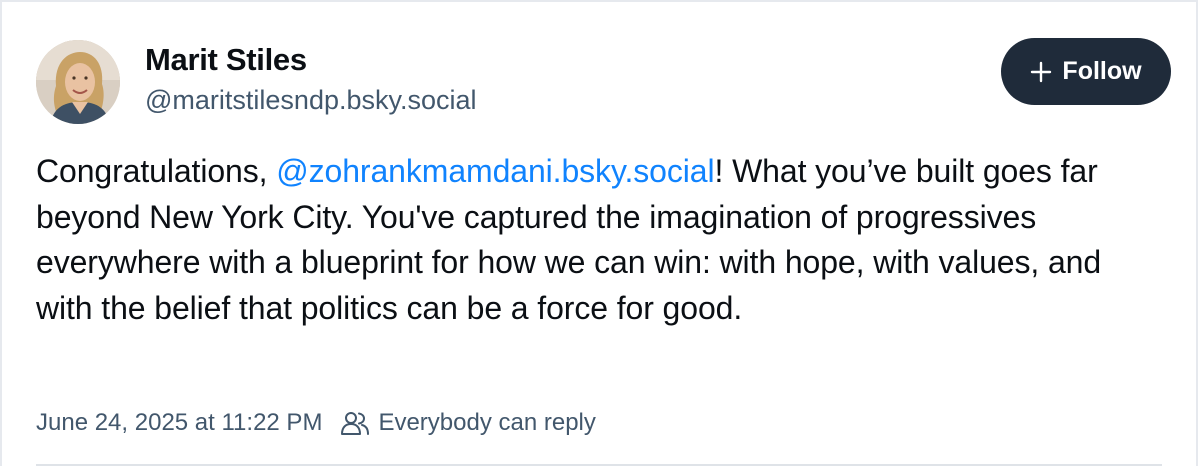 This screenshot has width=1198, height=466. I want to click on follow-button-label: Follow, so click(1102, 71).